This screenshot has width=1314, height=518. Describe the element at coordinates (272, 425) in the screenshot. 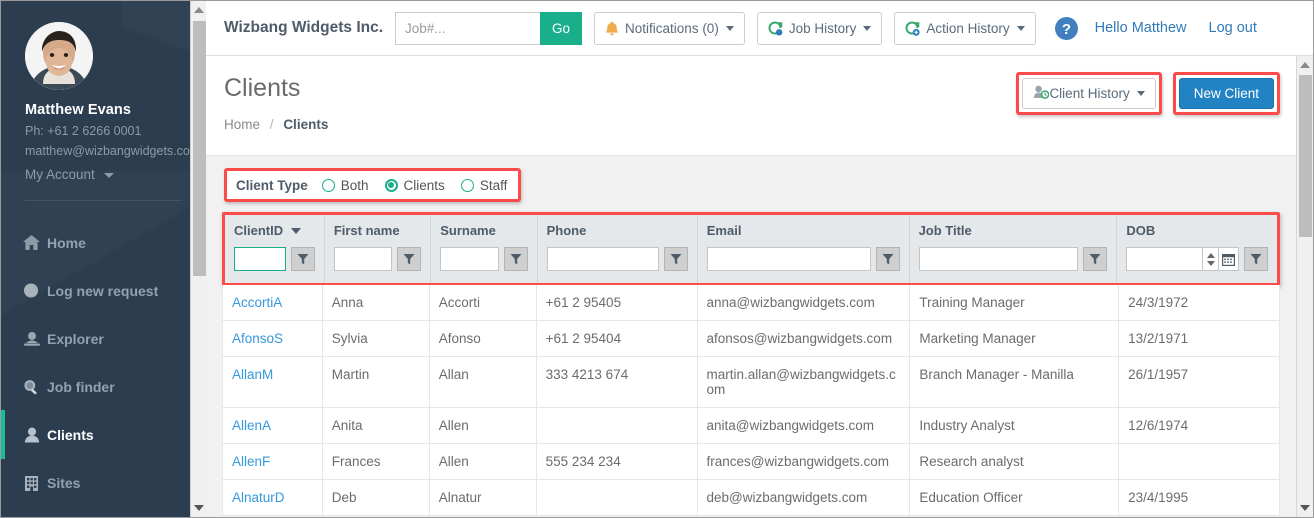

I see `cell-clientid: AllenA` at that location.